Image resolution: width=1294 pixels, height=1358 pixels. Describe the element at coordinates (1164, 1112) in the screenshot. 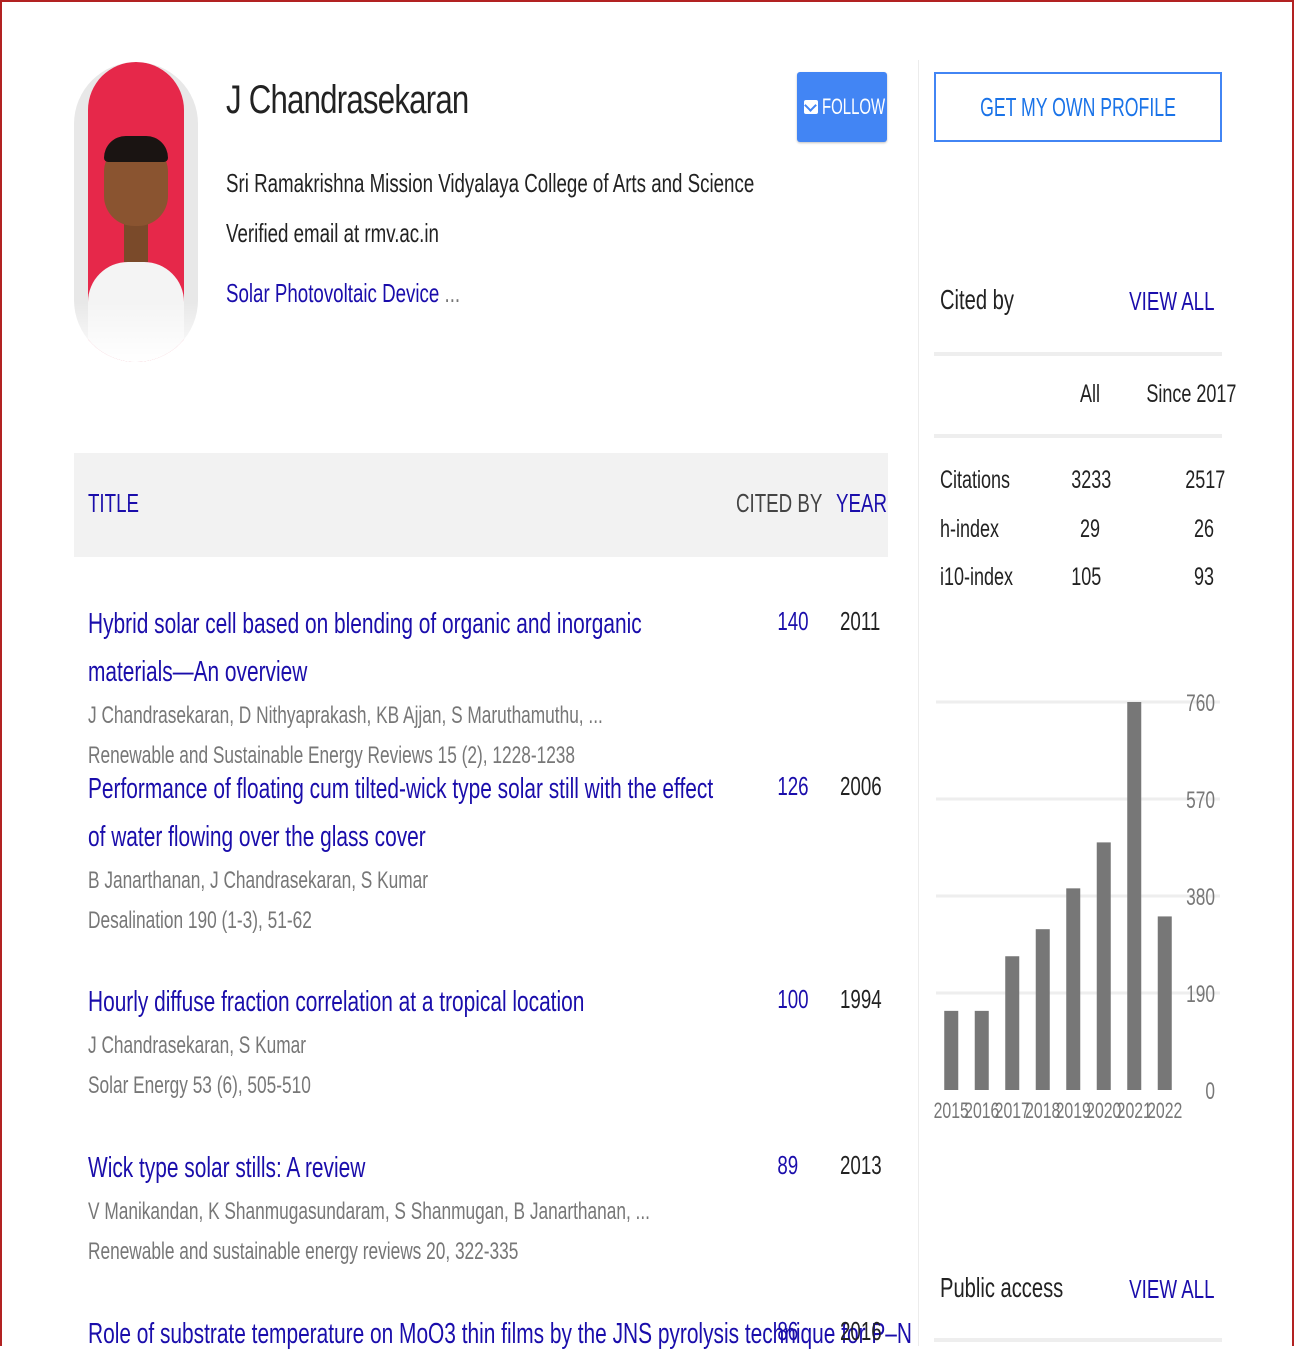

I see `x-tick-label-2022: 2022` at that location.